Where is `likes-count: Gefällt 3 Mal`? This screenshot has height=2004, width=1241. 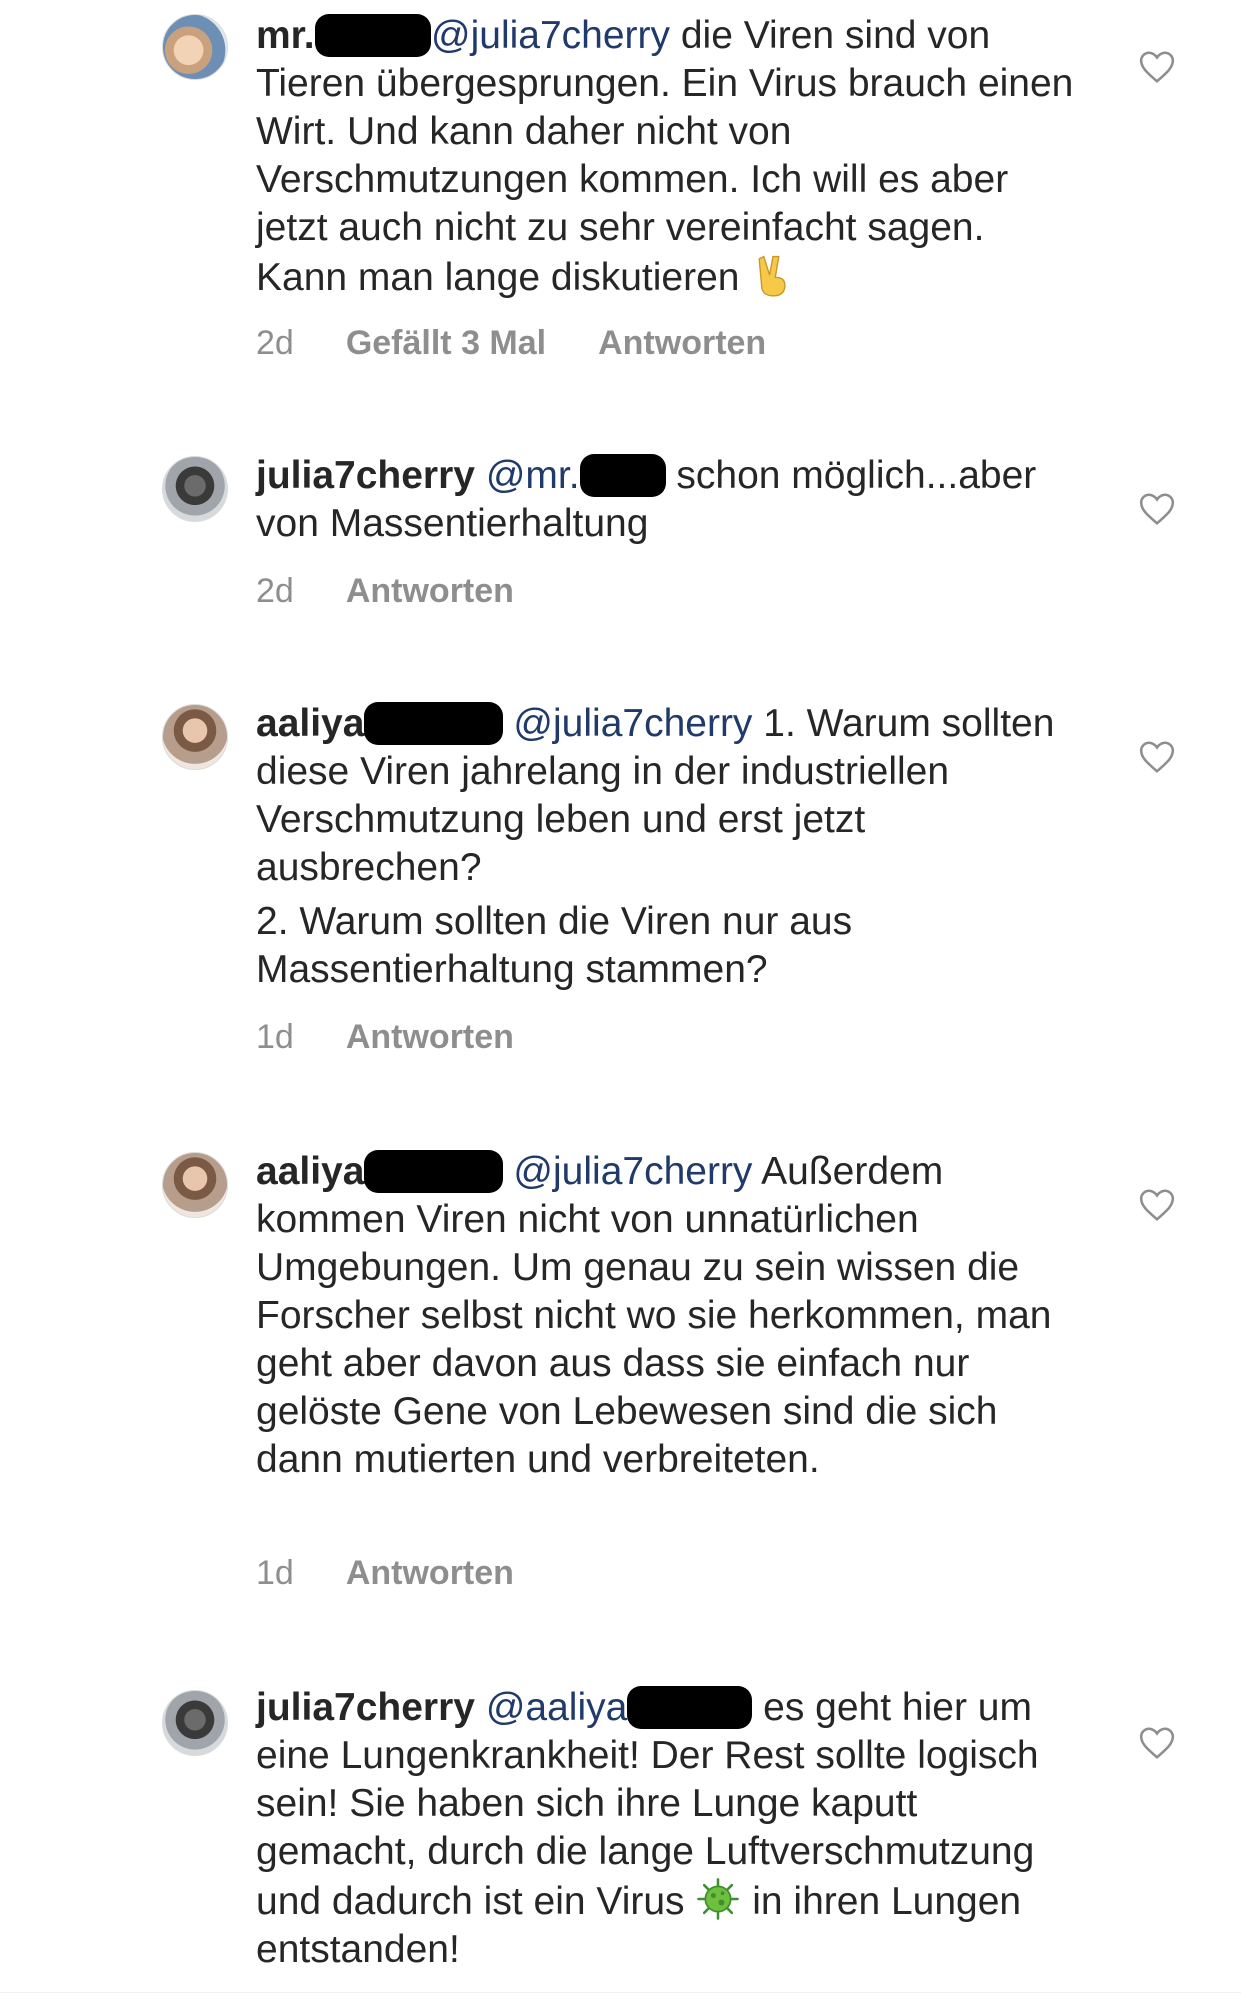 likes-count: Gefällt 3 Mal is located at coordinates (446, 343).